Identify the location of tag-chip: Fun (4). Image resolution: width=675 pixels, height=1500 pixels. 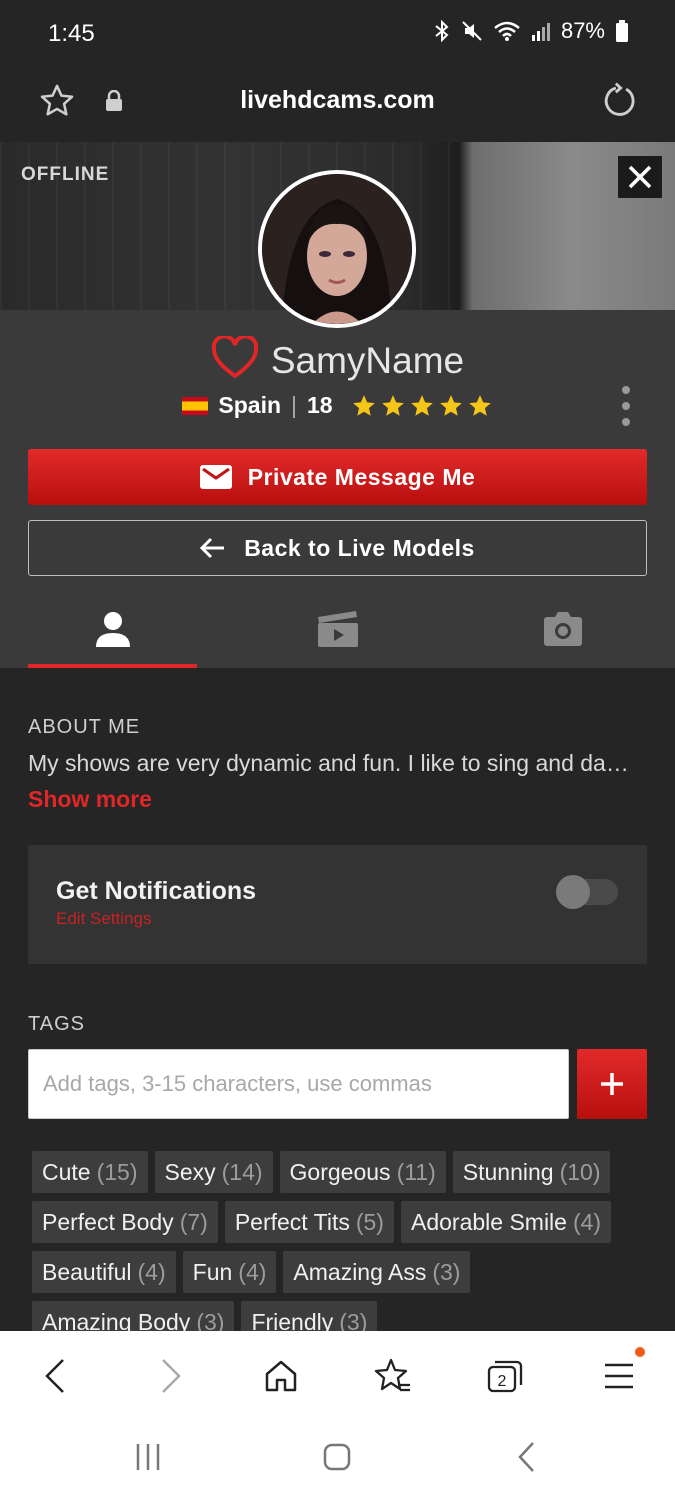
(229, 1272).